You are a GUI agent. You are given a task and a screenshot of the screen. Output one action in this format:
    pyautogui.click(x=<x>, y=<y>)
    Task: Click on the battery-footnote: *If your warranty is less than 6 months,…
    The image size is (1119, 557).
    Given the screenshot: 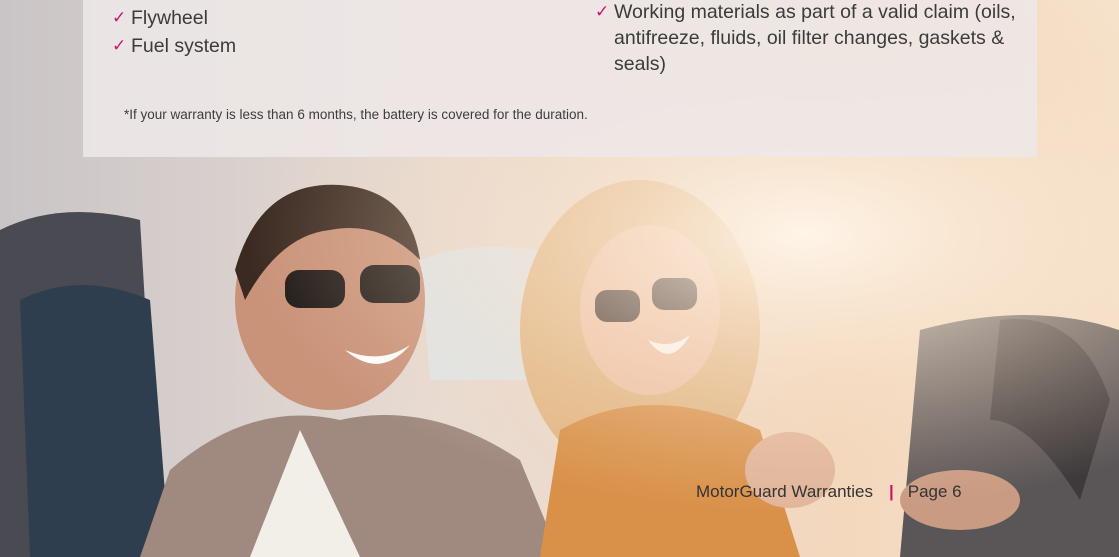 What is the action you would take?
    pyautogui.click(x=356, y=114)
    